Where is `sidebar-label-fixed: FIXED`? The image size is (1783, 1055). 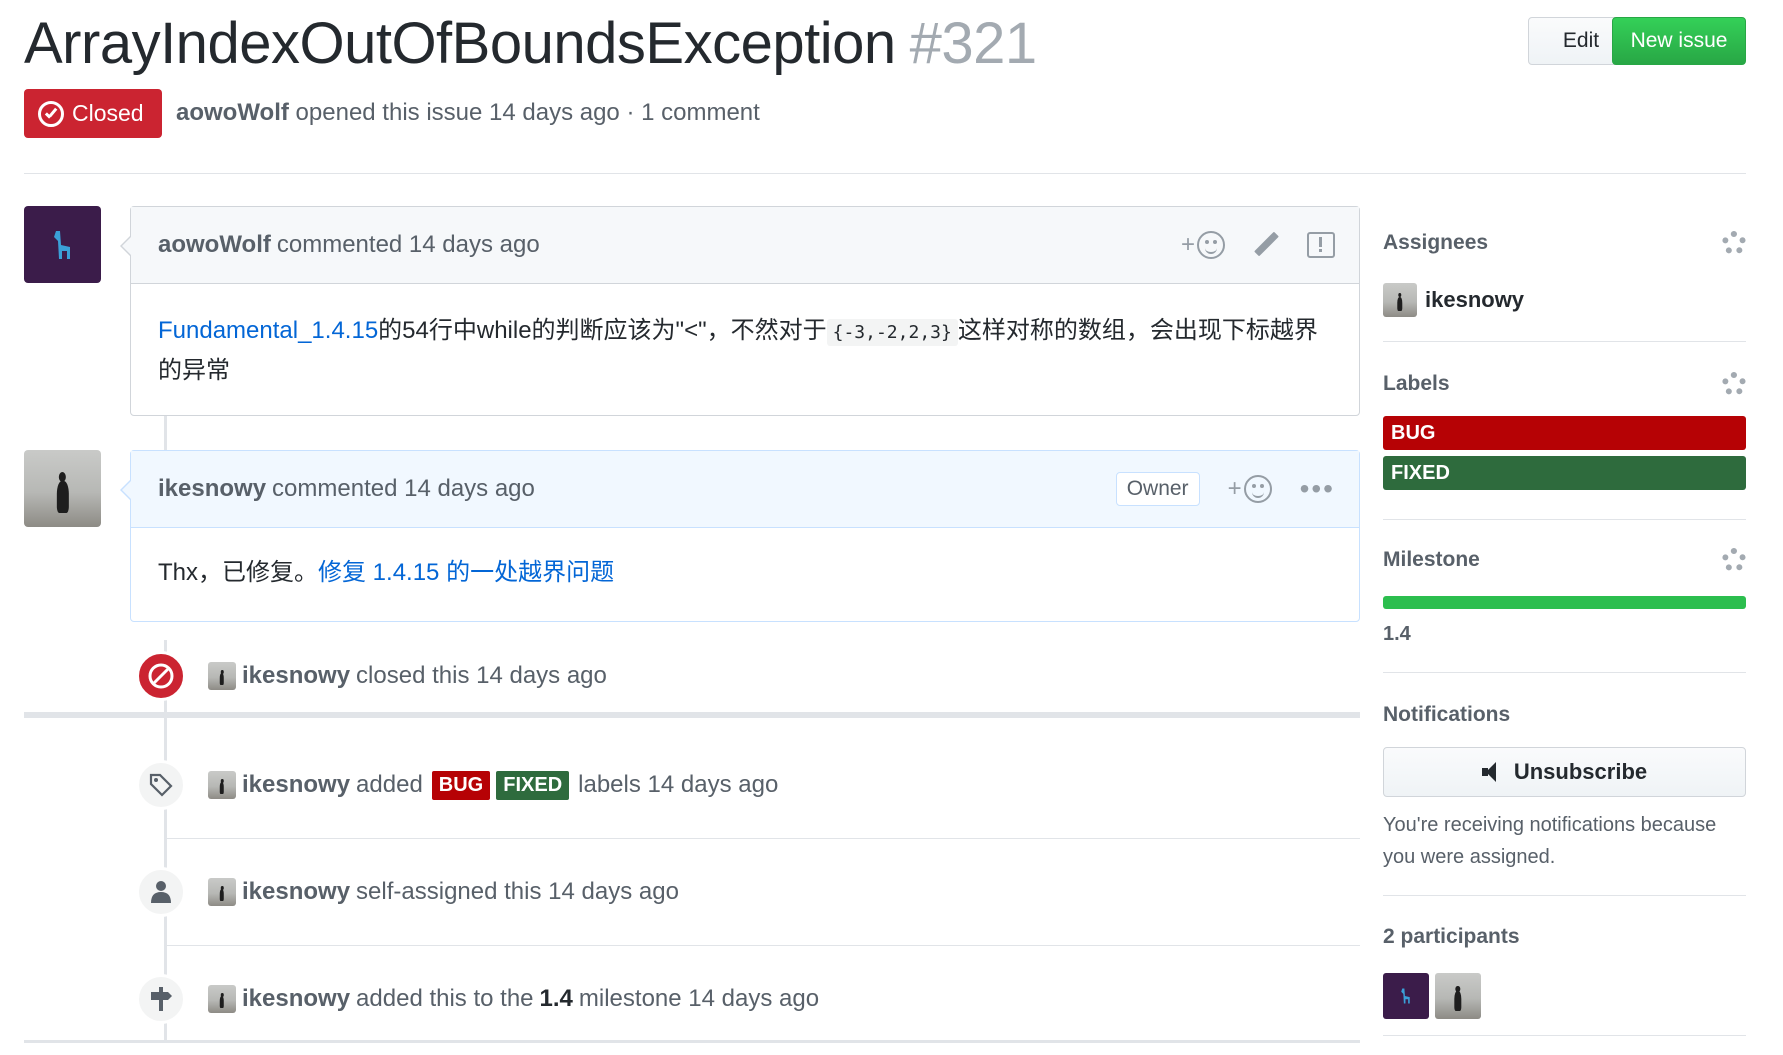
sidebar-label-fixed: FIXED is located at coordinates (1564, 473).